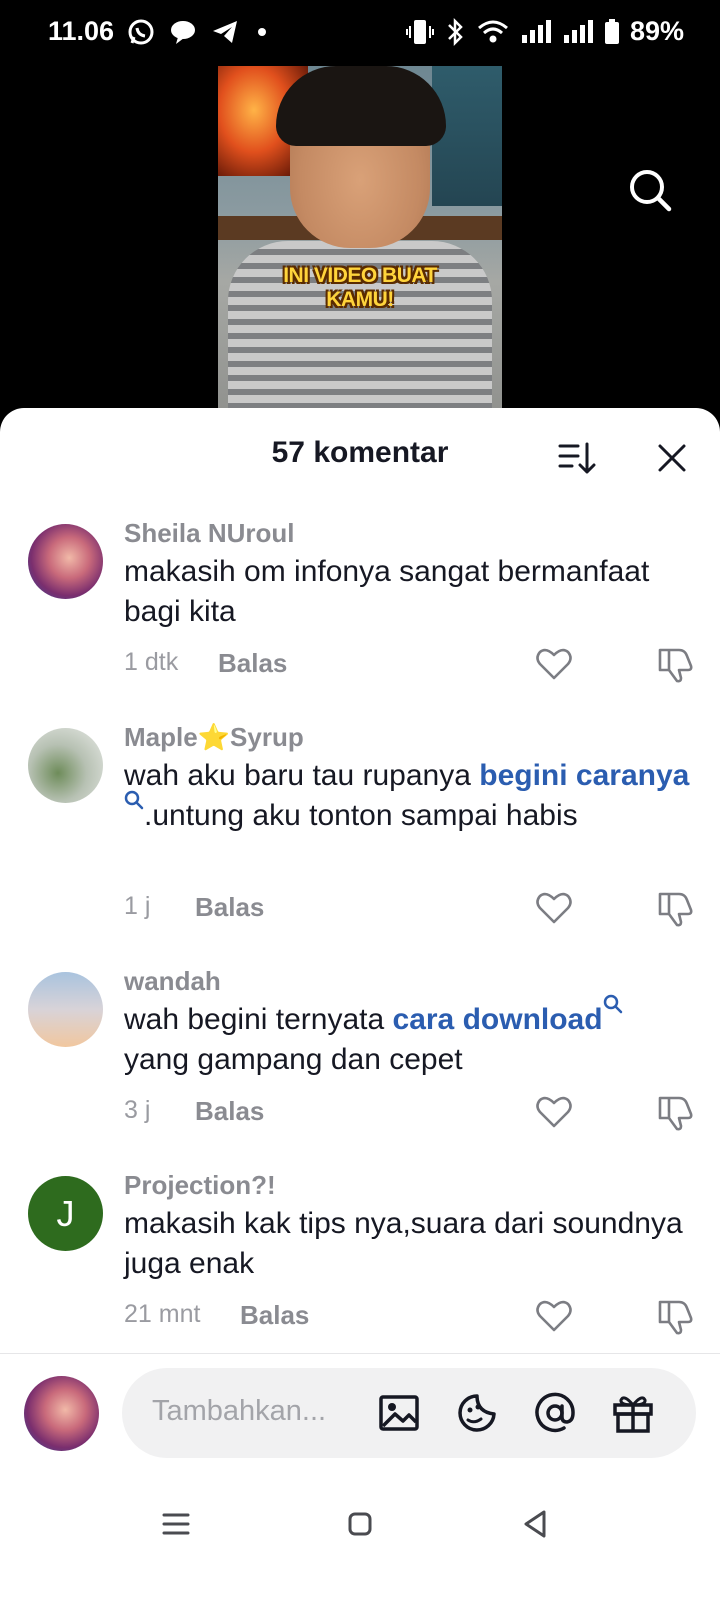 The image size is (720, 1600). Describe the element at coordinates (137, 906) in the screenshot. I see `comment-time: 1 j` at that location.